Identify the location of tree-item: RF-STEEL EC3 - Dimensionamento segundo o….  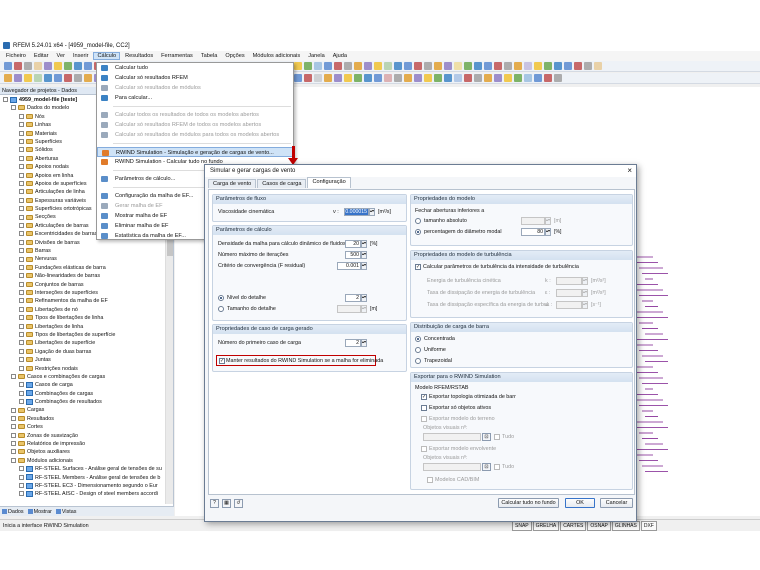
(82, 486).